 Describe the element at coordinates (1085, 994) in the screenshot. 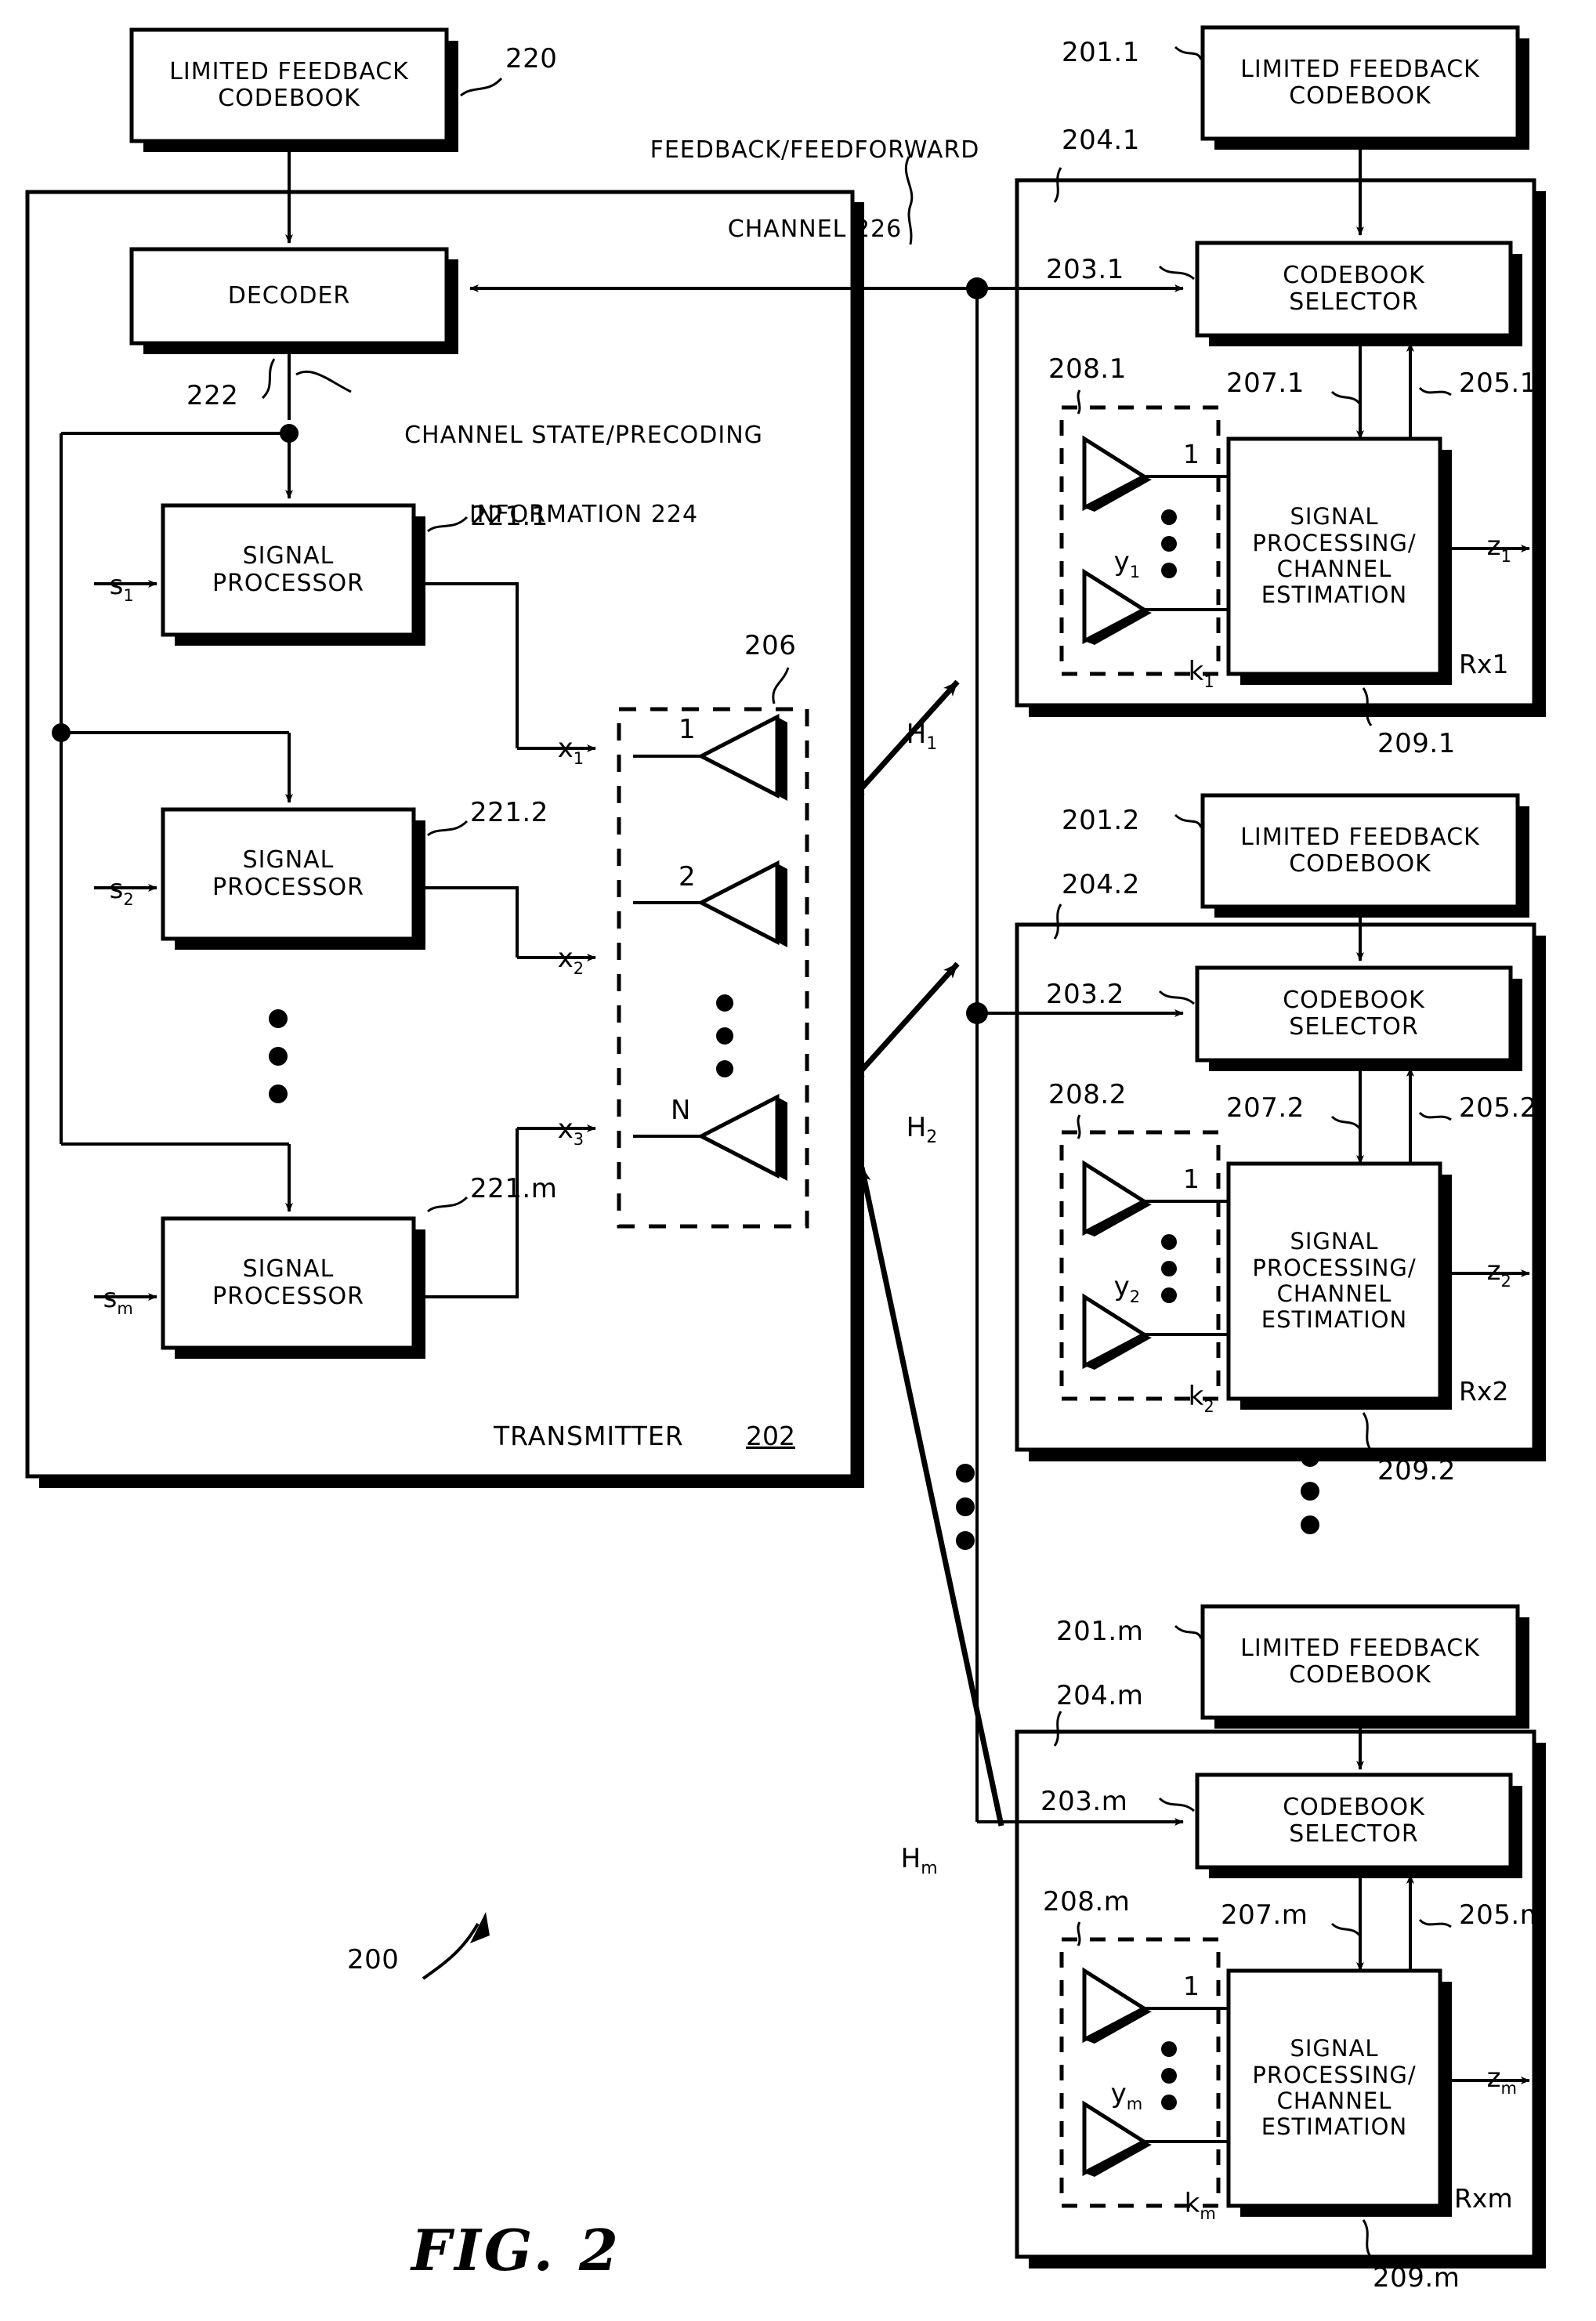

I see `ref-203-2: 203.2` at that location.